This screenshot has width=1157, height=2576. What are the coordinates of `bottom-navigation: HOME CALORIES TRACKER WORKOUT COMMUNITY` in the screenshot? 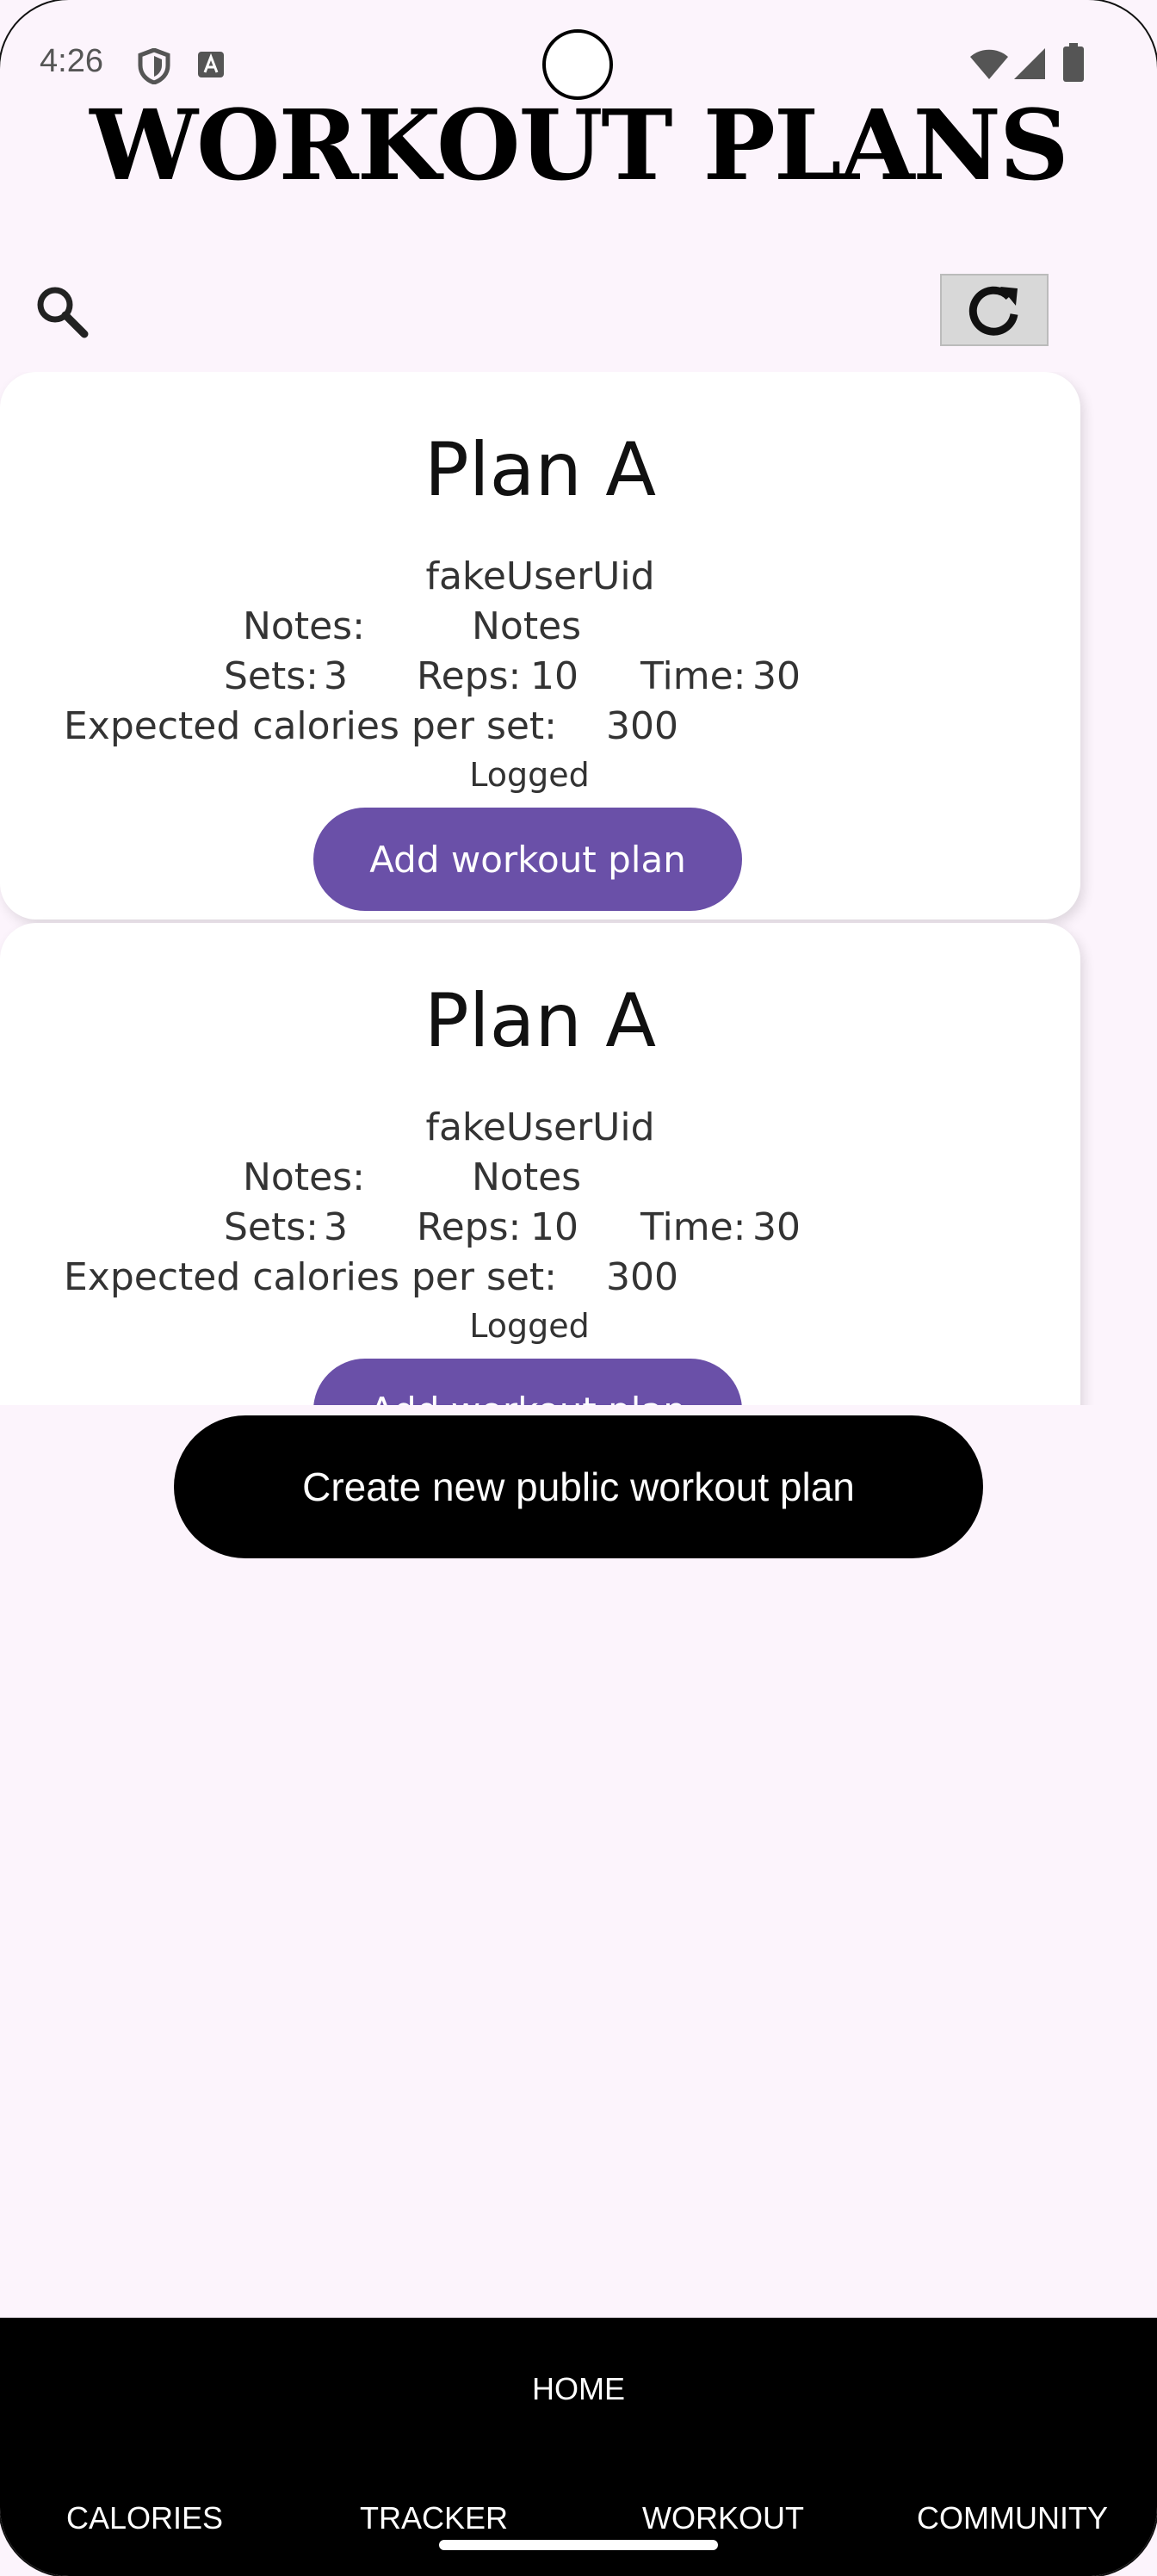 It's located at (579, 2447).